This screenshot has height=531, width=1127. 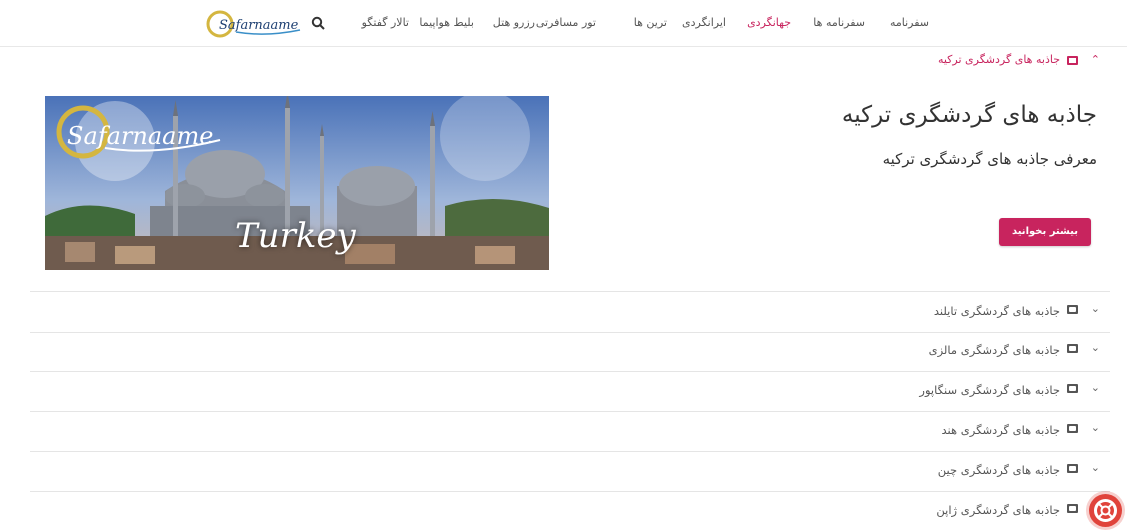 What do you see at coordinates (839, 22) in the screenshot?
I see `nav-item-safarnameh-ha: سفرنامه ها` at bounding box center [839, 22].